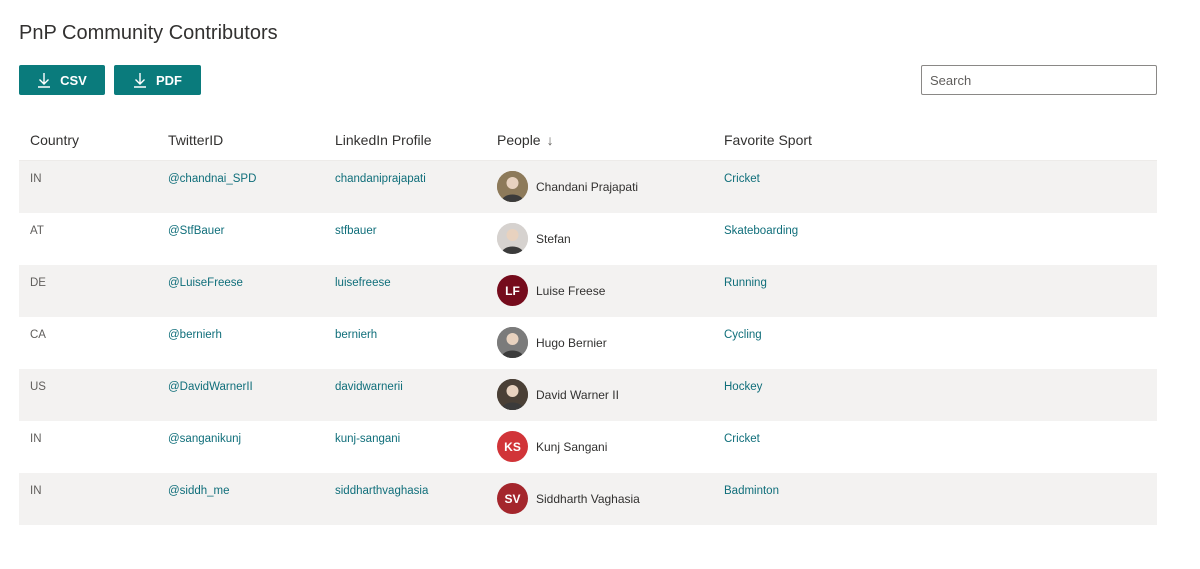 This screenshot has height=569, width=1200. Describe the element at coordinates (369, 387) in the screenshot. I see `cell-linkedin-link: davidwarnerii` at that location.